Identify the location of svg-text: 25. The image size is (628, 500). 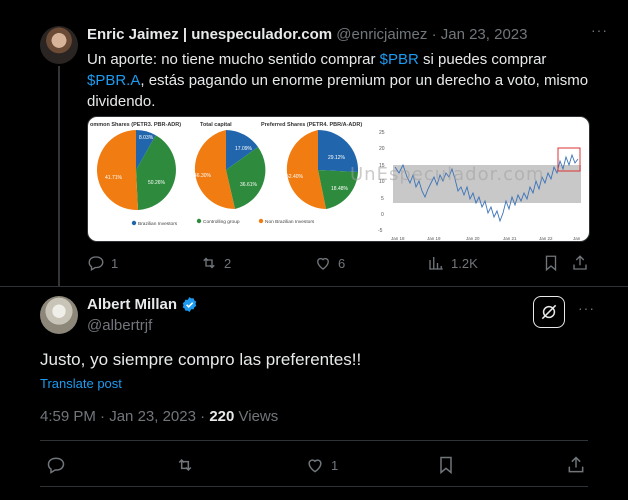
(382, 133).